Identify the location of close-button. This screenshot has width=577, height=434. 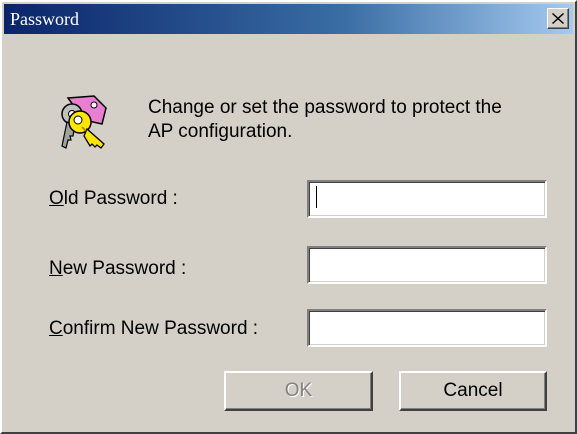
(558, 18).